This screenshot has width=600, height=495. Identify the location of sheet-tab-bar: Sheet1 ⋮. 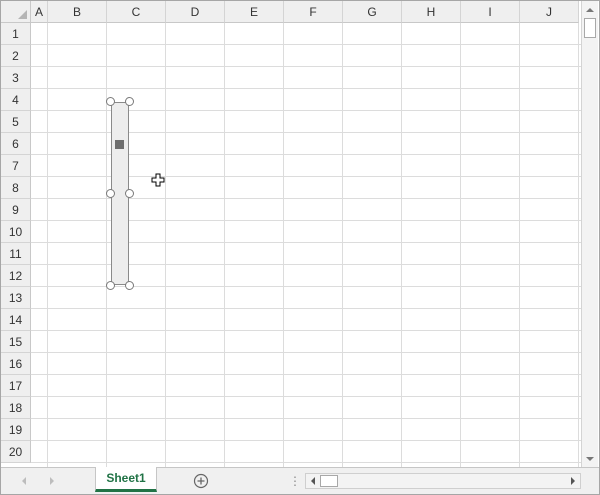
(300, 480).